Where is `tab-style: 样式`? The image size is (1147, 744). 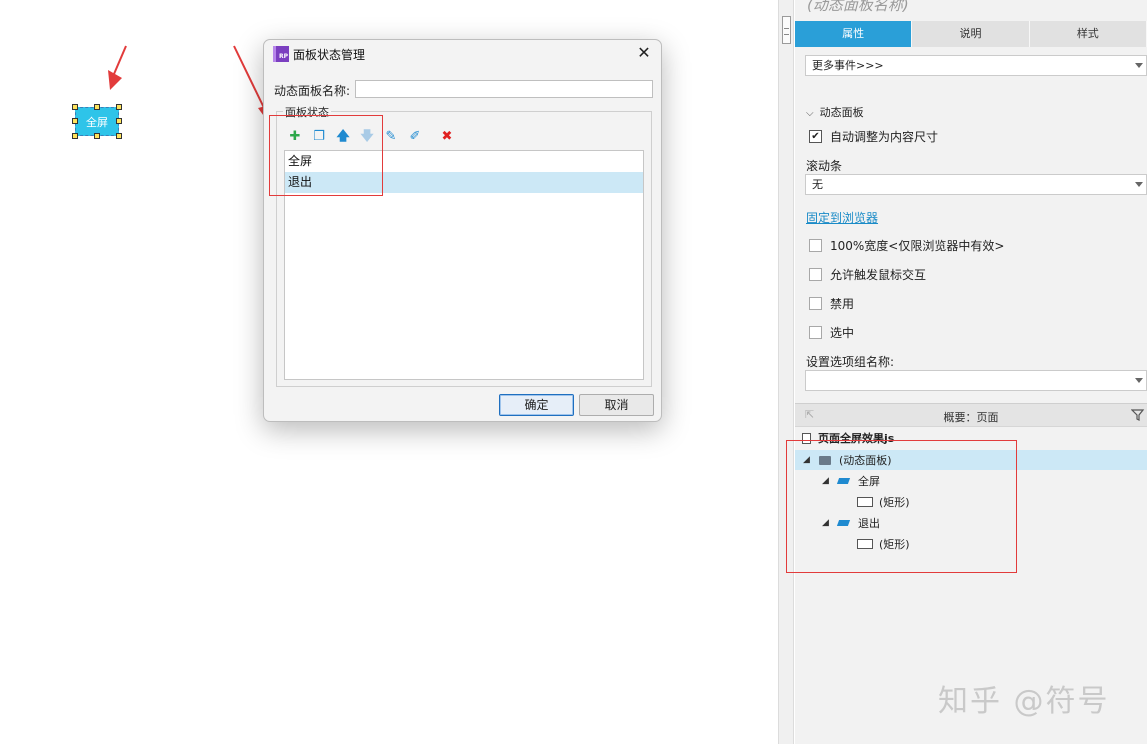
tab-style: 样式 is located at coordinates (1088, 34).